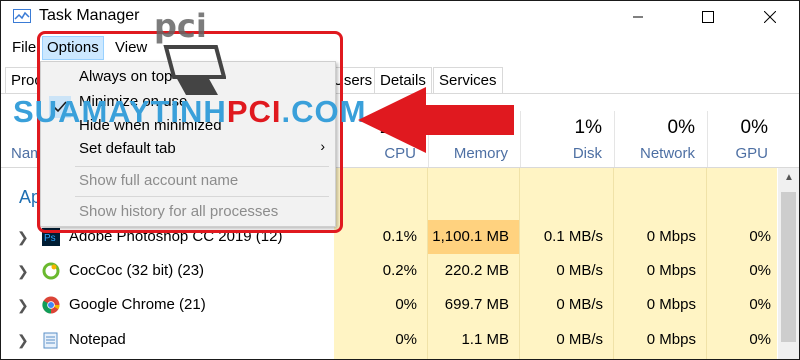 The image size is (800, 360). I want to click on close-button, so click(770, 17).